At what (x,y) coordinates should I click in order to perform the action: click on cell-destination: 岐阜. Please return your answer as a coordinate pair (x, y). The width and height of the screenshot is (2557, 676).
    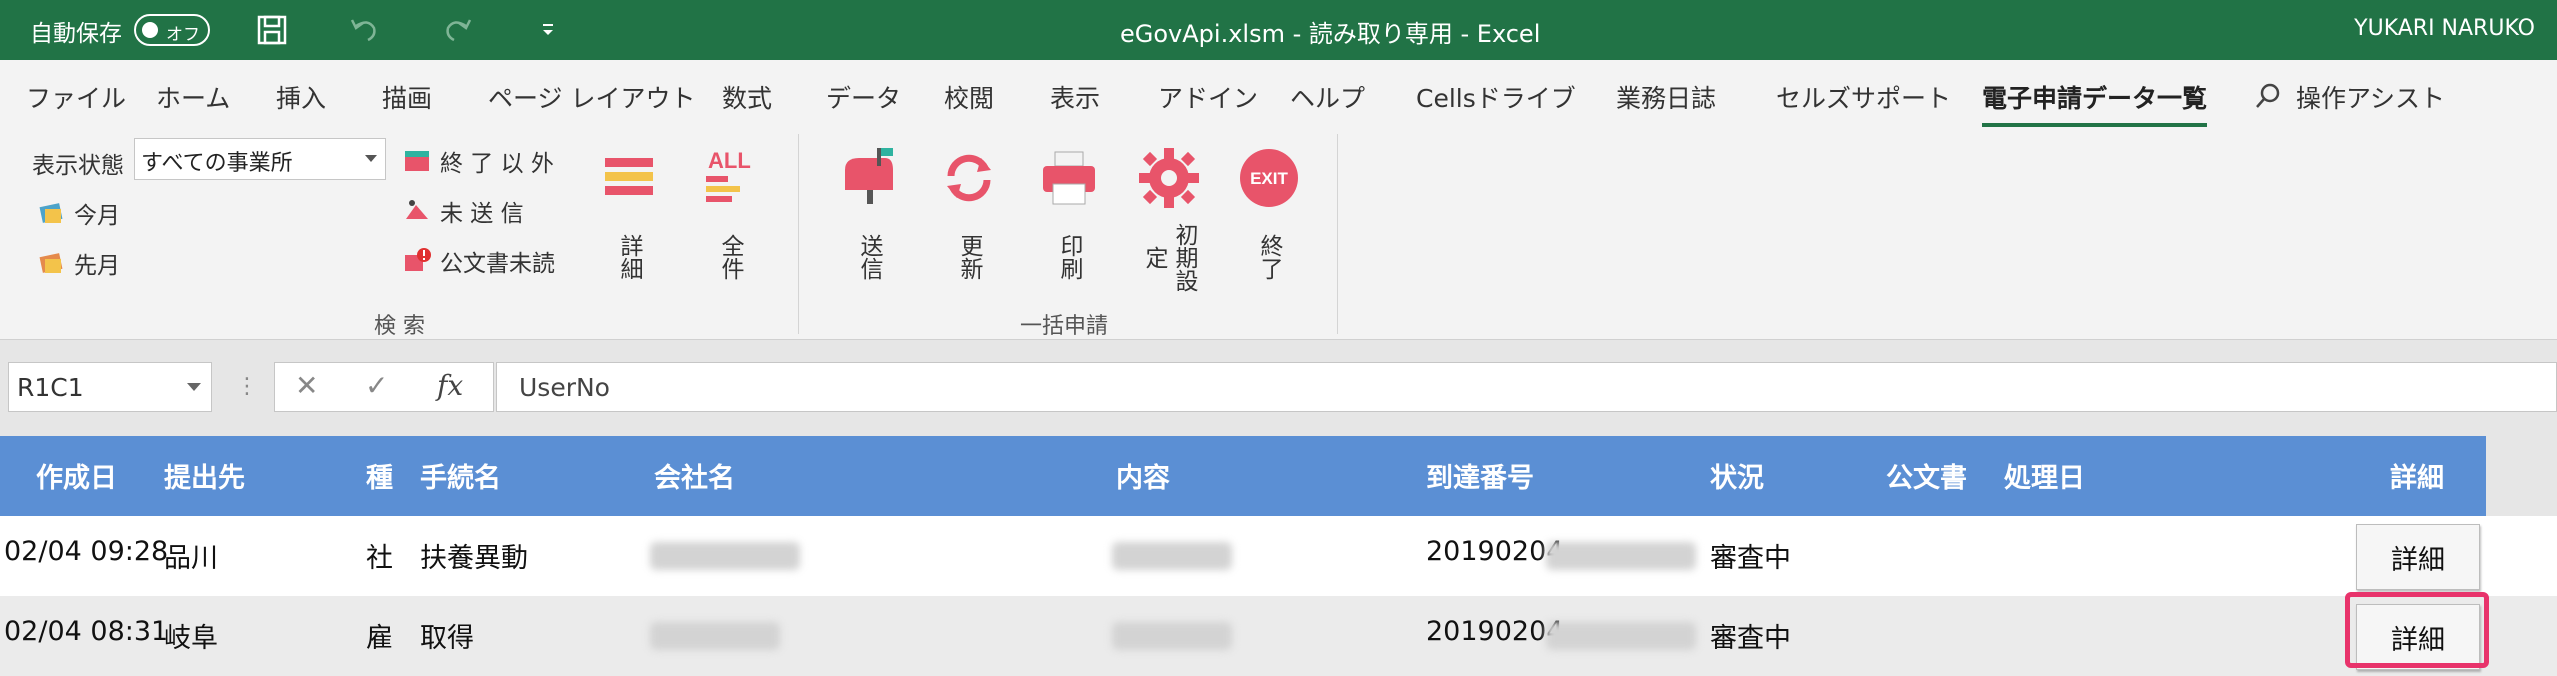
    Looking at the image, I should click on (191, 638).